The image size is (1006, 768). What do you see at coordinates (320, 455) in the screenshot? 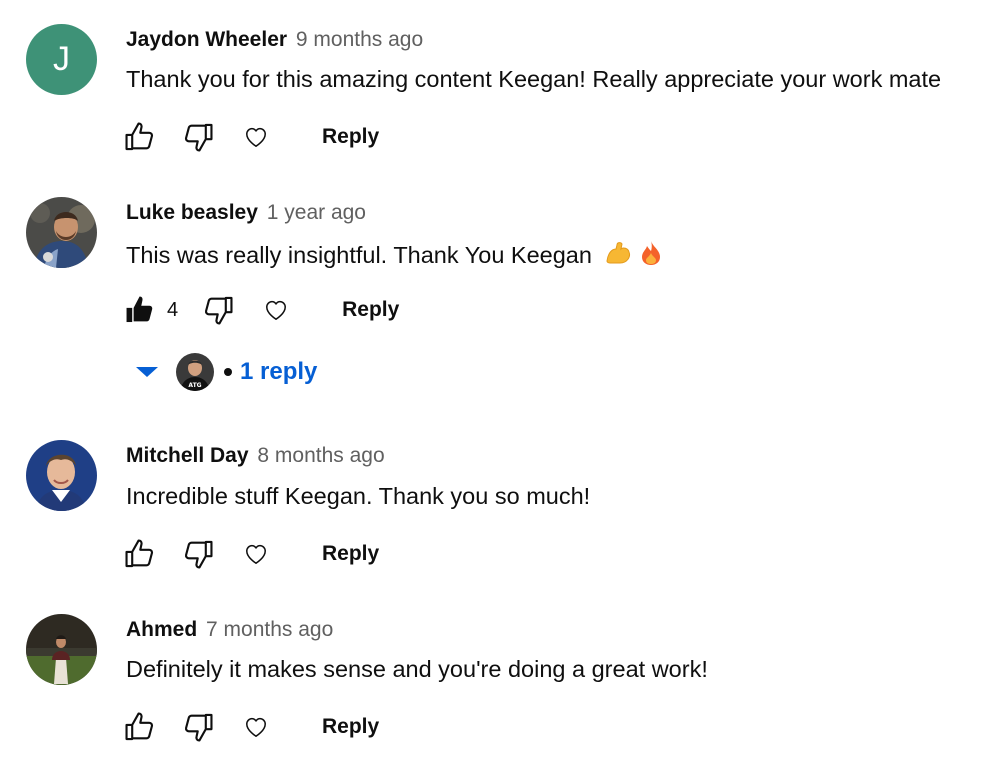
I see `comment-time: 8 months ago` at bounding box center [320, 455].